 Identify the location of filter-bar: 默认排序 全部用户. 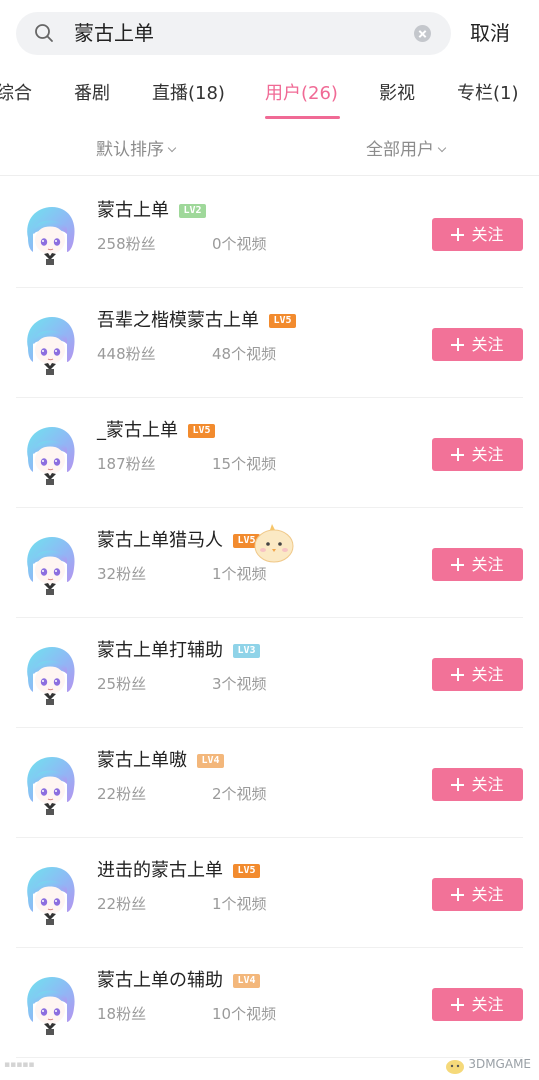
(269, 151).